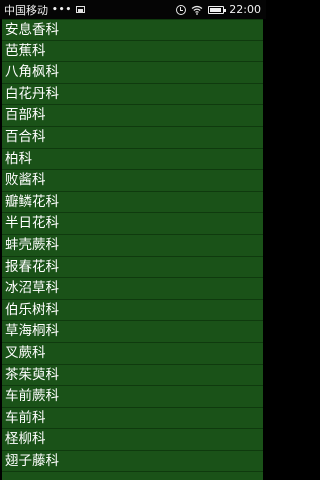 This screenshot has width=320, height=480. Describe the element at coordinates (132, 160) in the screenshot. I see `list-item: 柏科` at that location.